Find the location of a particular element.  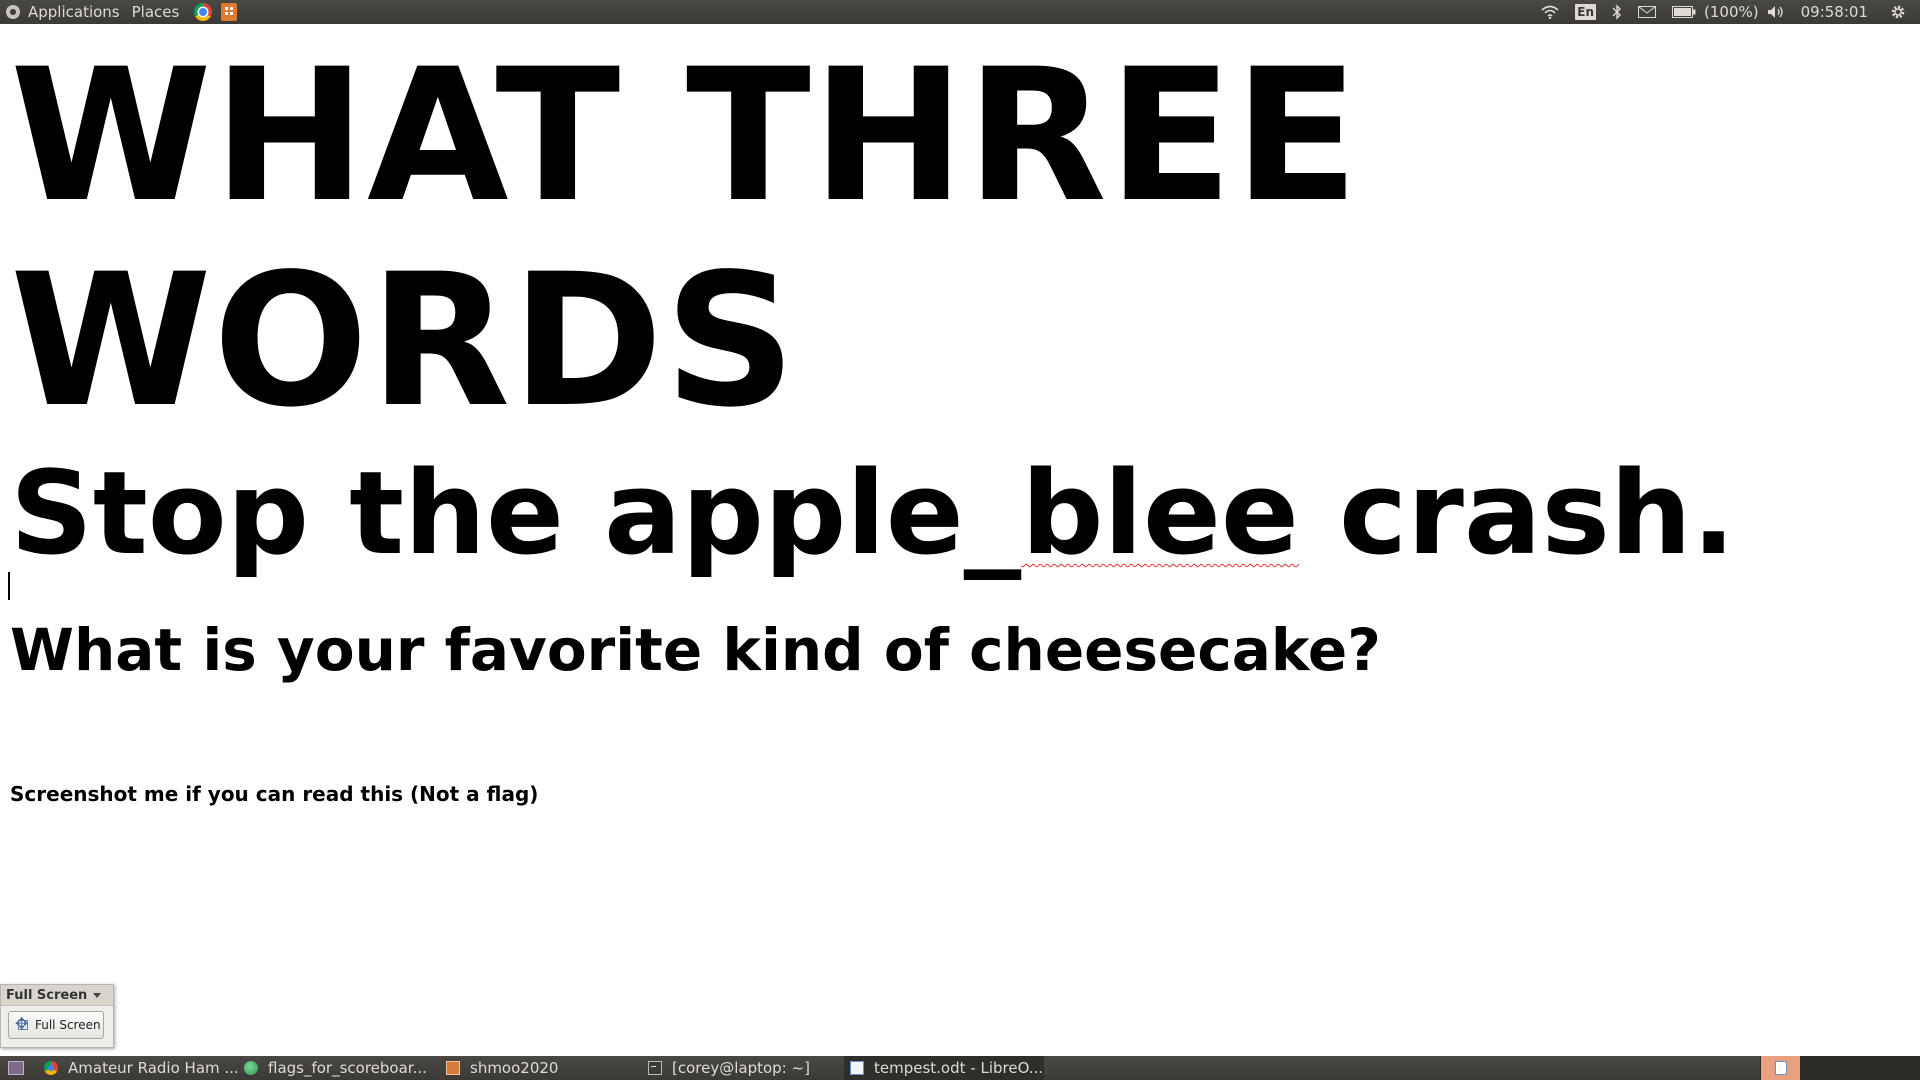

sublime-launcher-icon is located at coordinates (229, 12).